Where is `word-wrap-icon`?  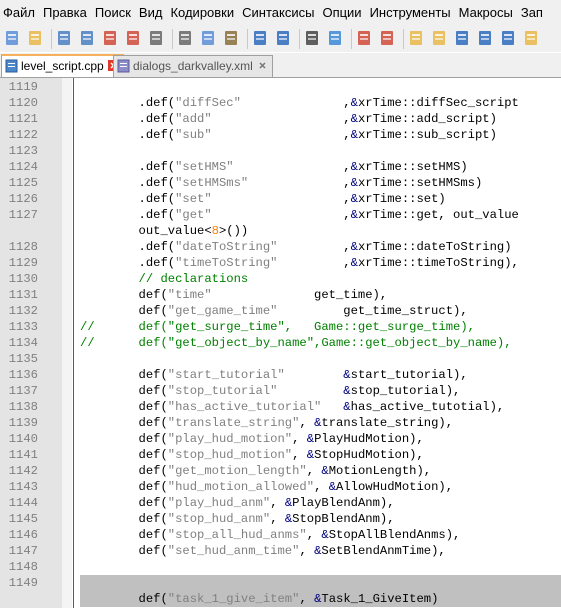 word-wrap-icon is located at coordinates (462, 38).